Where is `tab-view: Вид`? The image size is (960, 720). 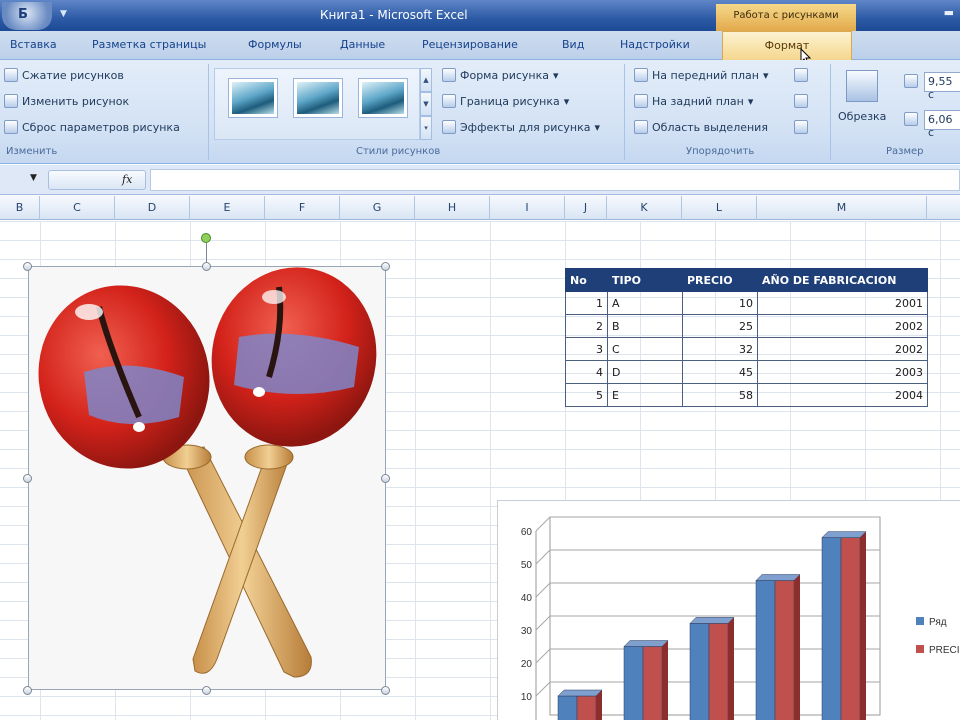
tab-view: Вид is located at coordinates (573, 44).